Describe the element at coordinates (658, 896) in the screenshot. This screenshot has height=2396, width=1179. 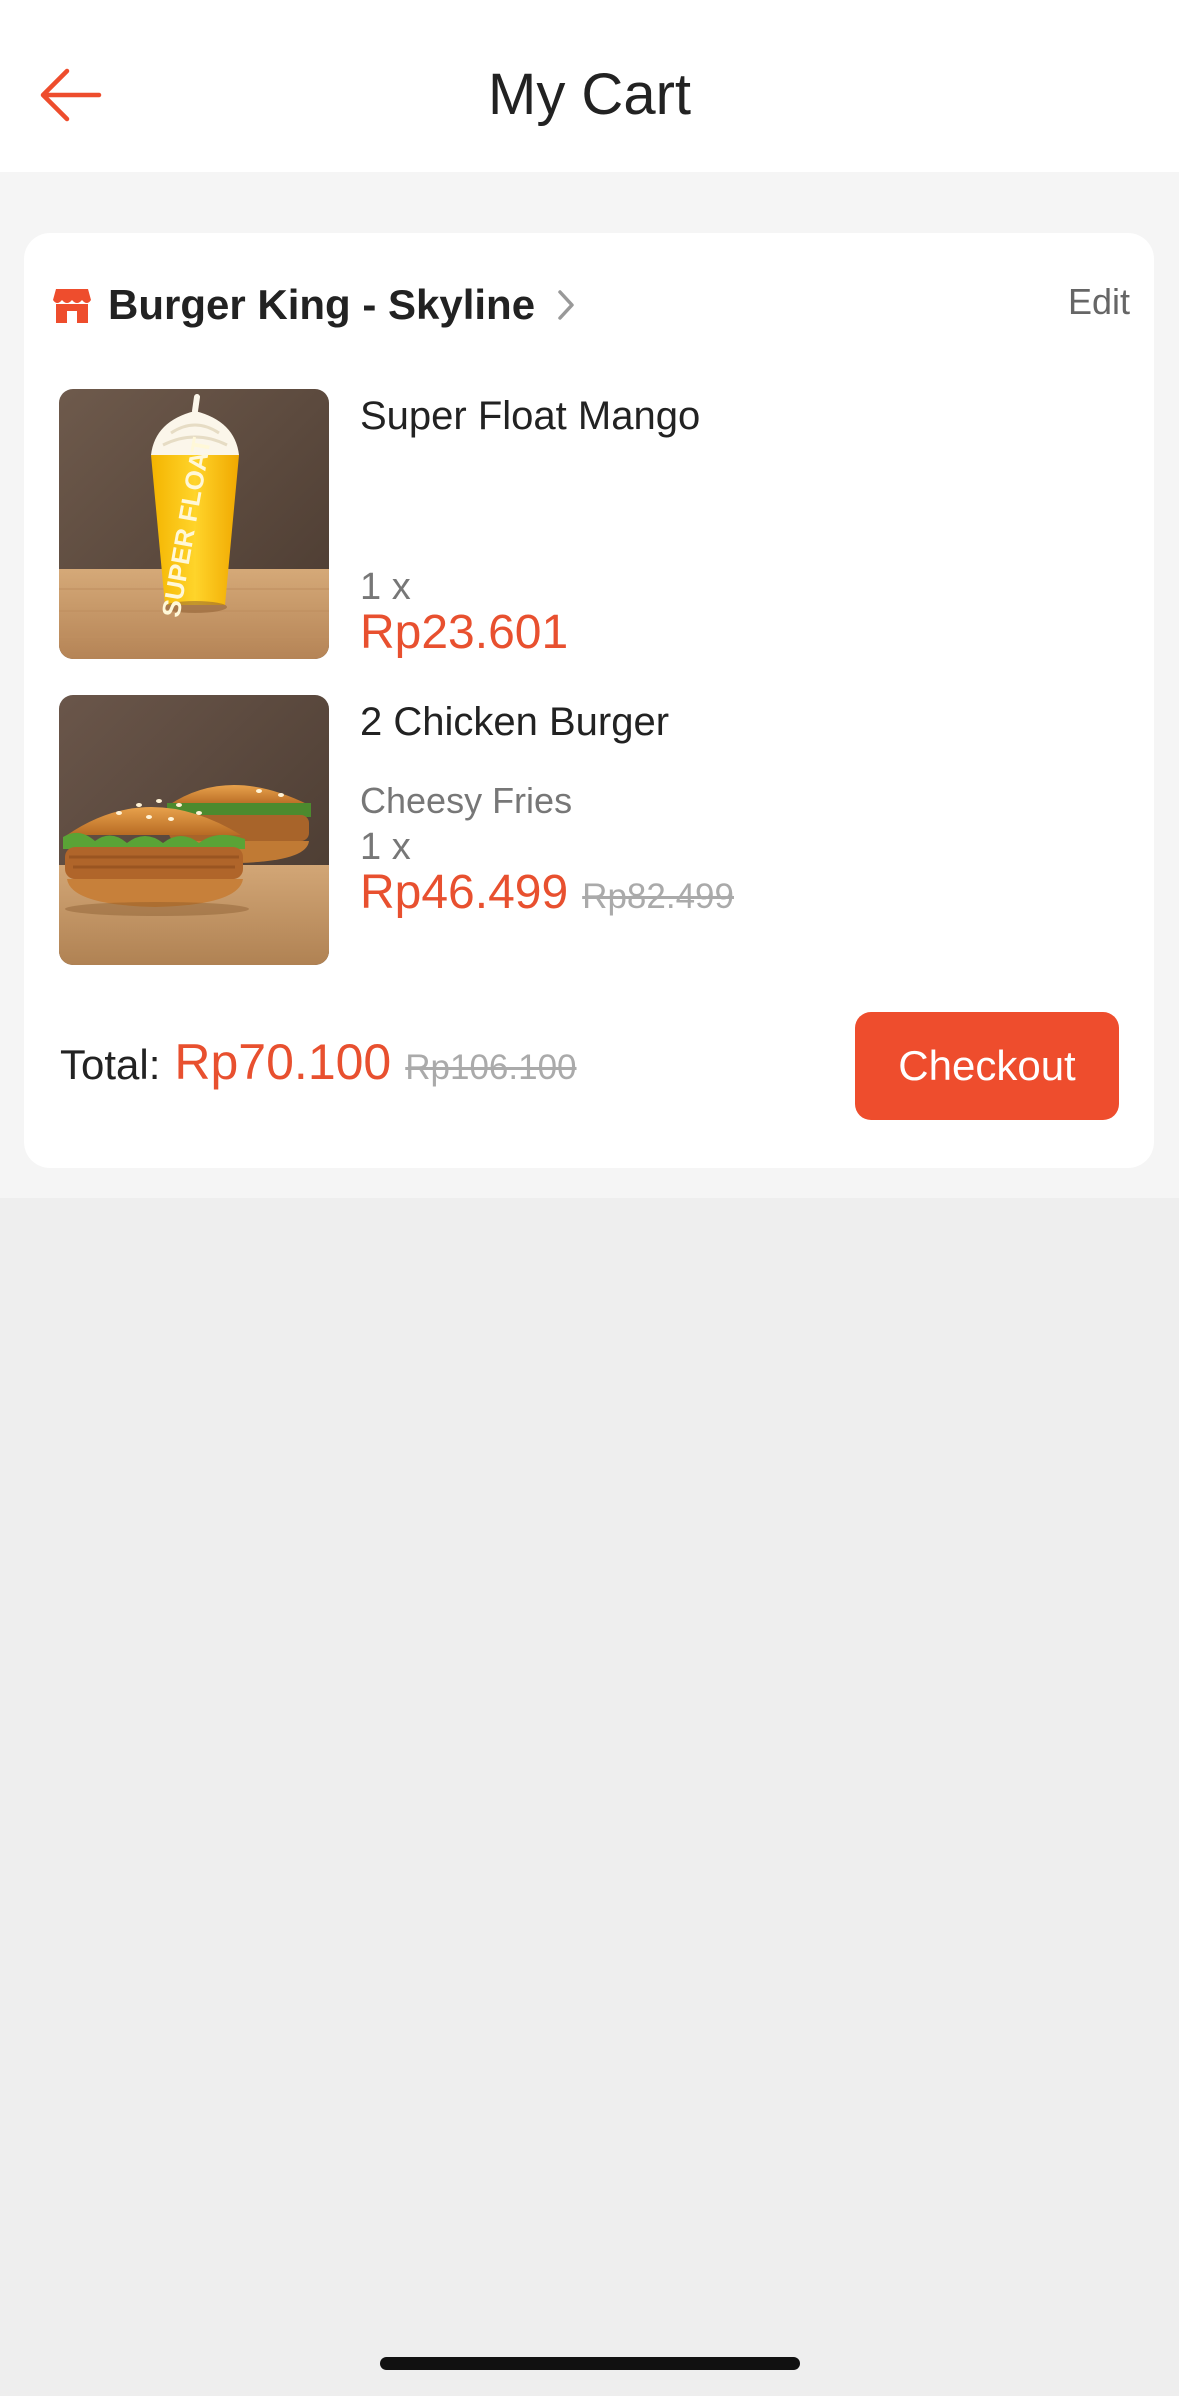
I see `item-original-price: Rp82.499` at that location.